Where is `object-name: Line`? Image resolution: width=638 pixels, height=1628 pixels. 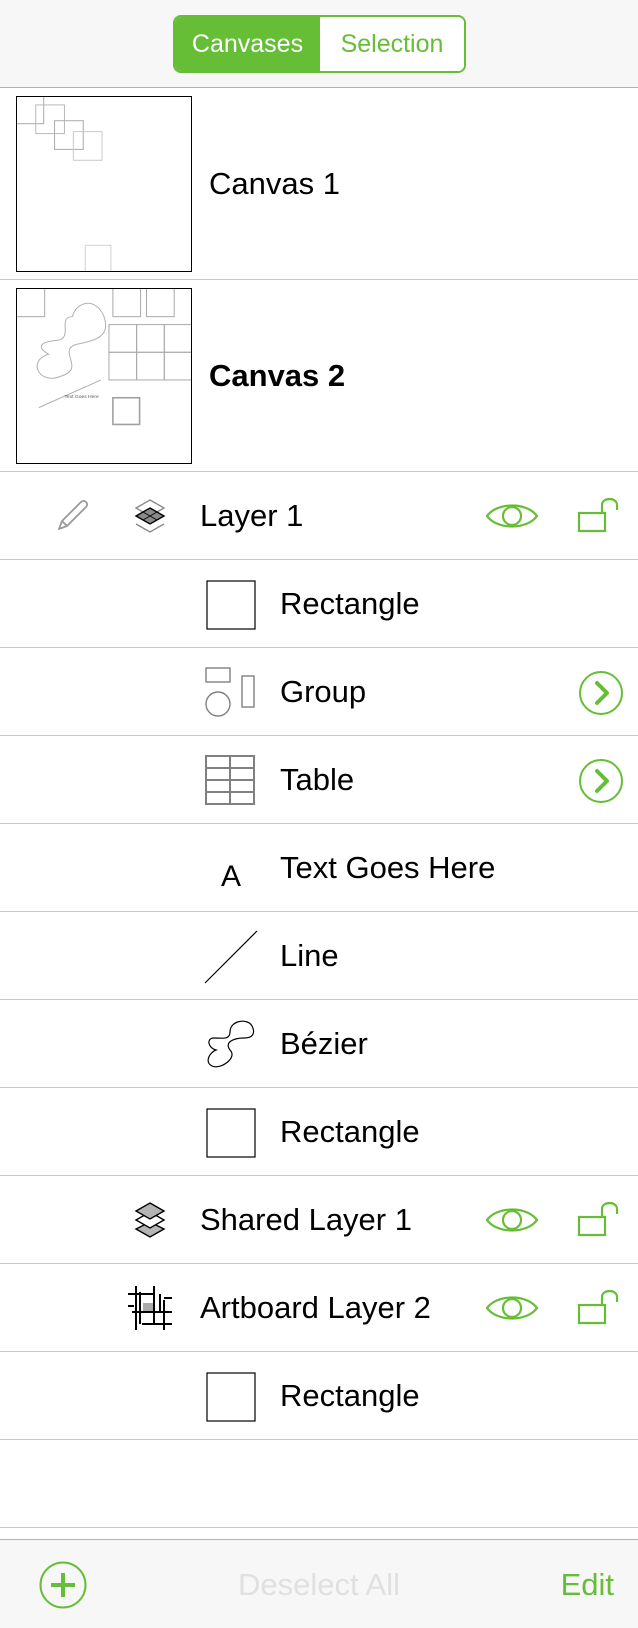 object-name: Line is located at coordinates (309, 955).